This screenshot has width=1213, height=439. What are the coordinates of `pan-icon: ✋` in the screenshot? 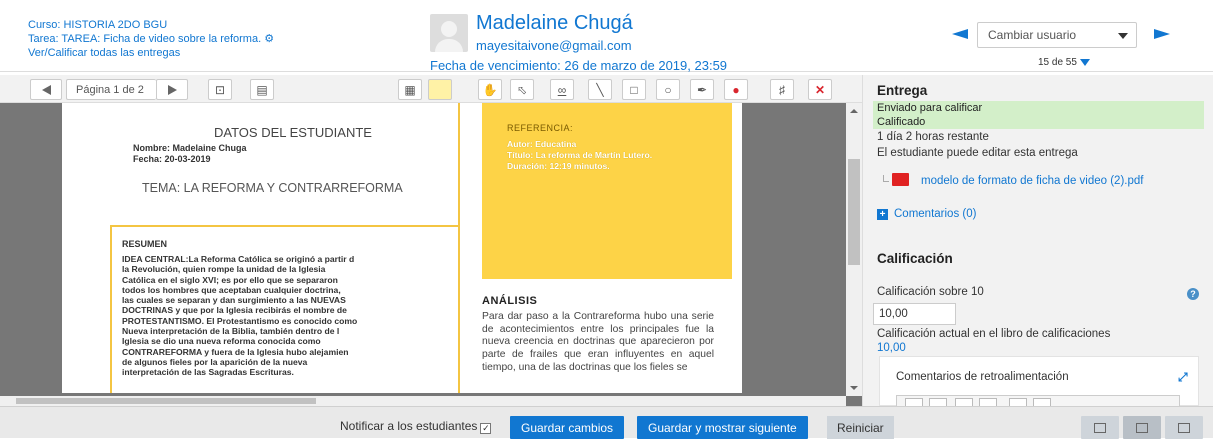 It's located at (490, 89).